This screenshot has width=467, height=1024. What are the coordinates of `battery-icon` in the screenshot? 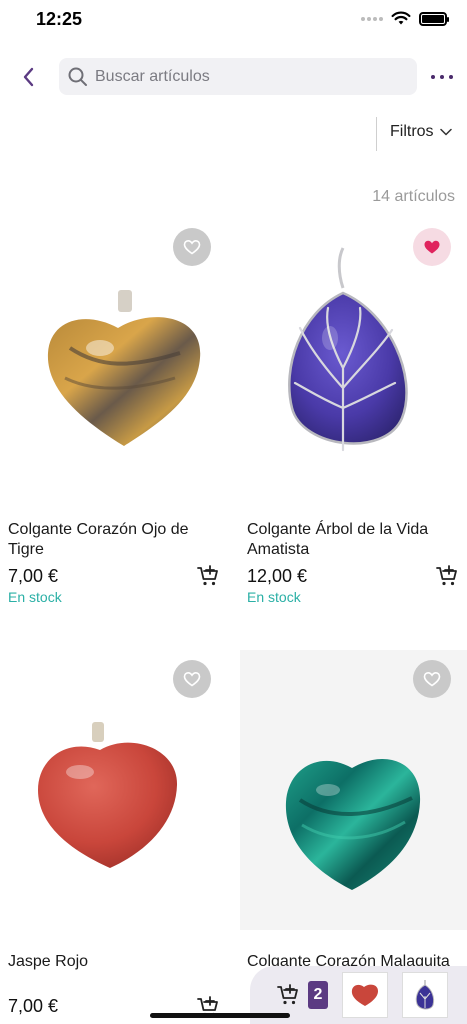 It's located at (434, 18).